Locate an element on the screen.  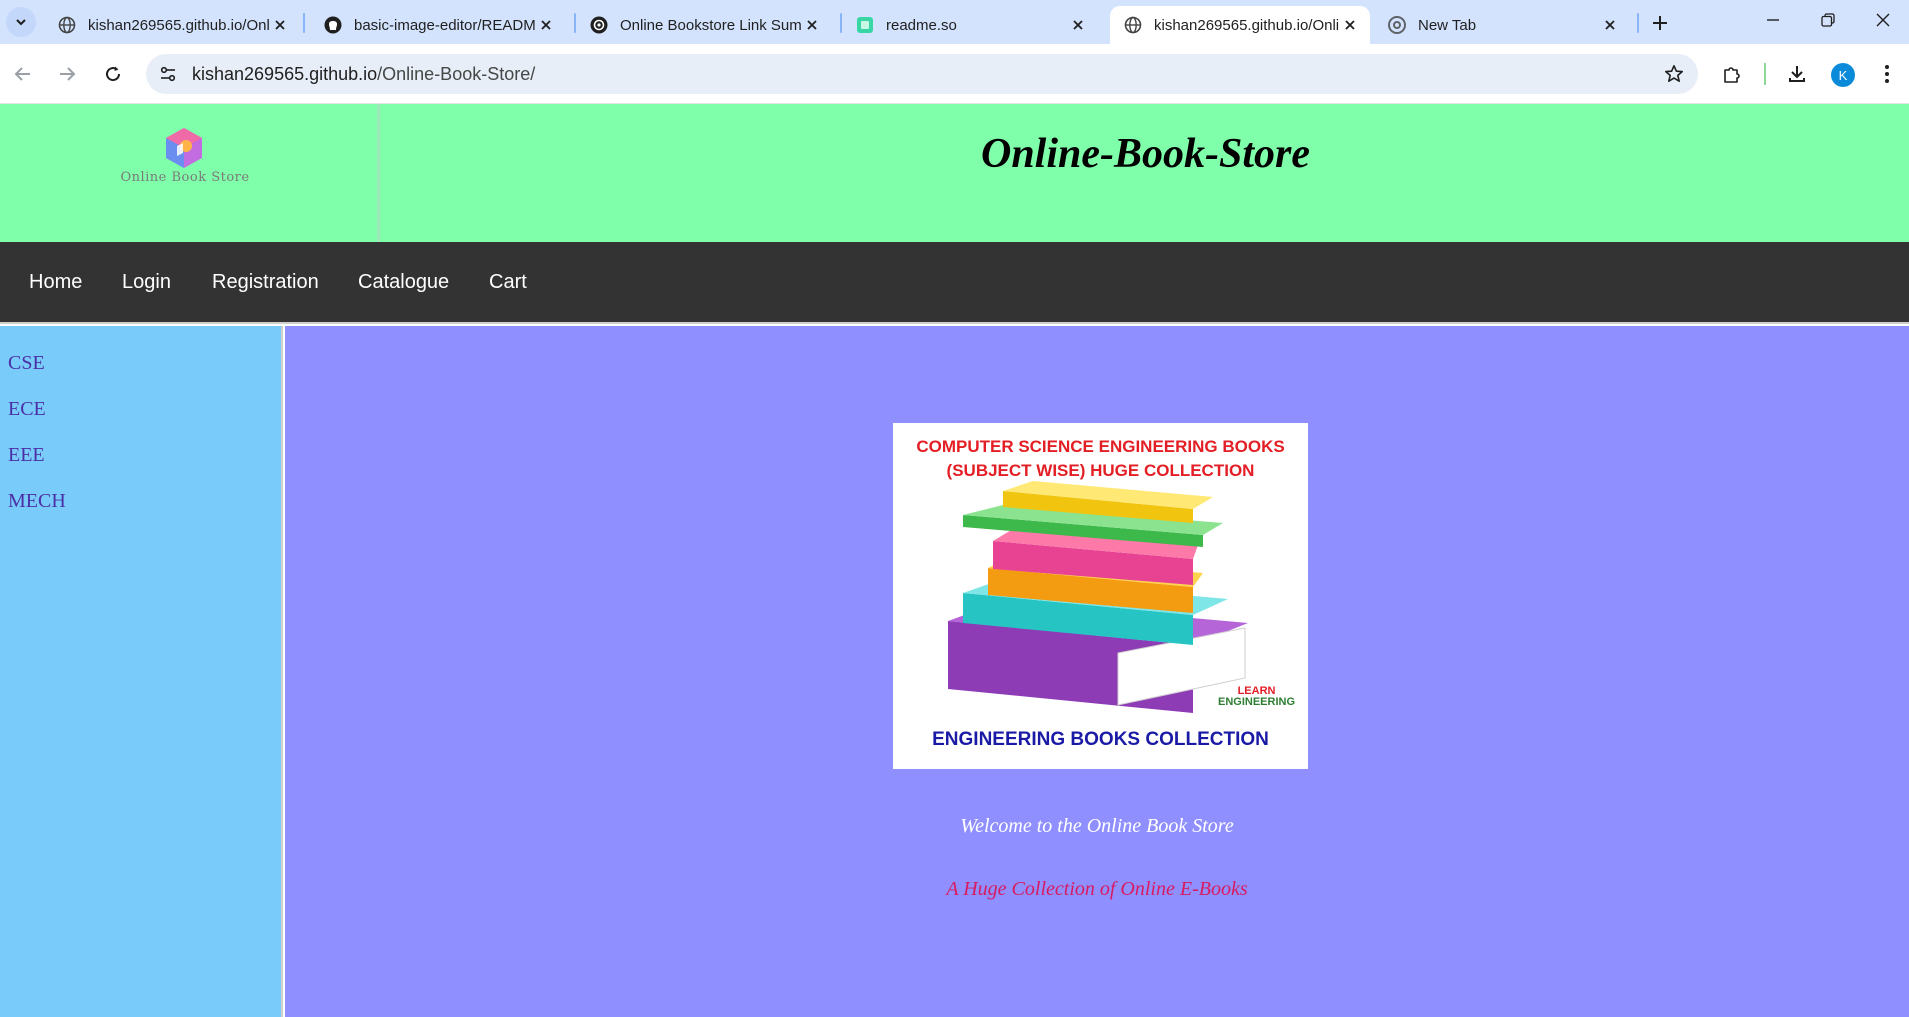
arrow-left-icon is located at coordinates (22, 74).